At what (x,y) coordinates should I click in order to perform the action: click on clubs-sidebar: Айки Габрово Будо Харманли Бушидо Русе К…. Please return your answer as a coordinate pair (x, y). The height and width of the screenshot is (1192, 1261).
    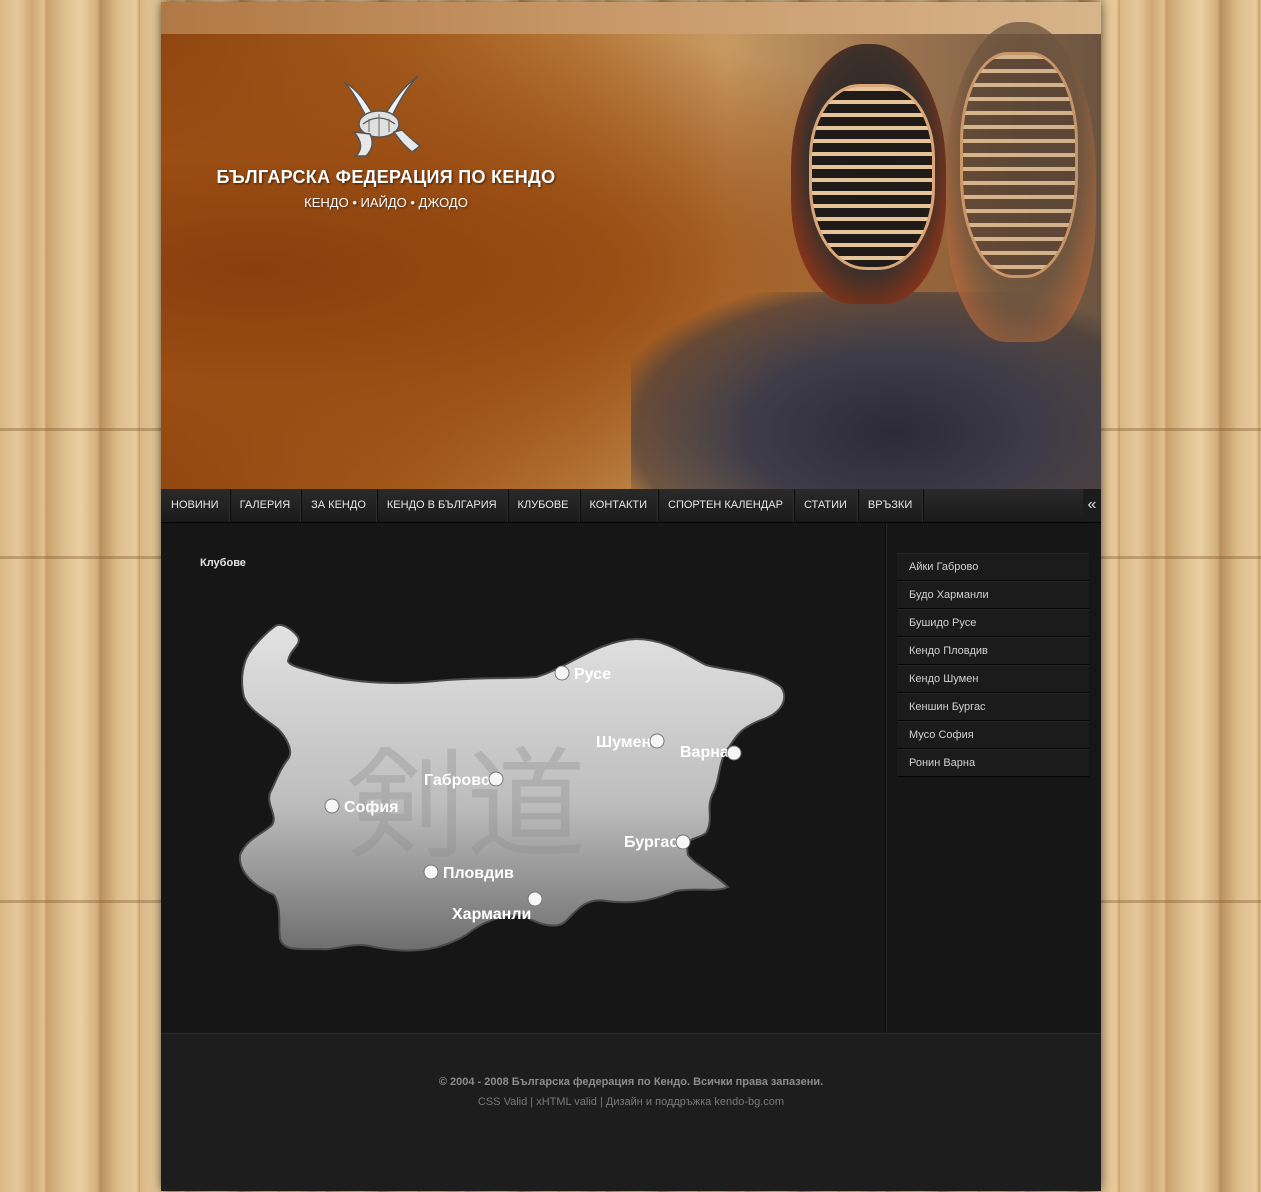
    Looking at the image, I should click on (993, 778).